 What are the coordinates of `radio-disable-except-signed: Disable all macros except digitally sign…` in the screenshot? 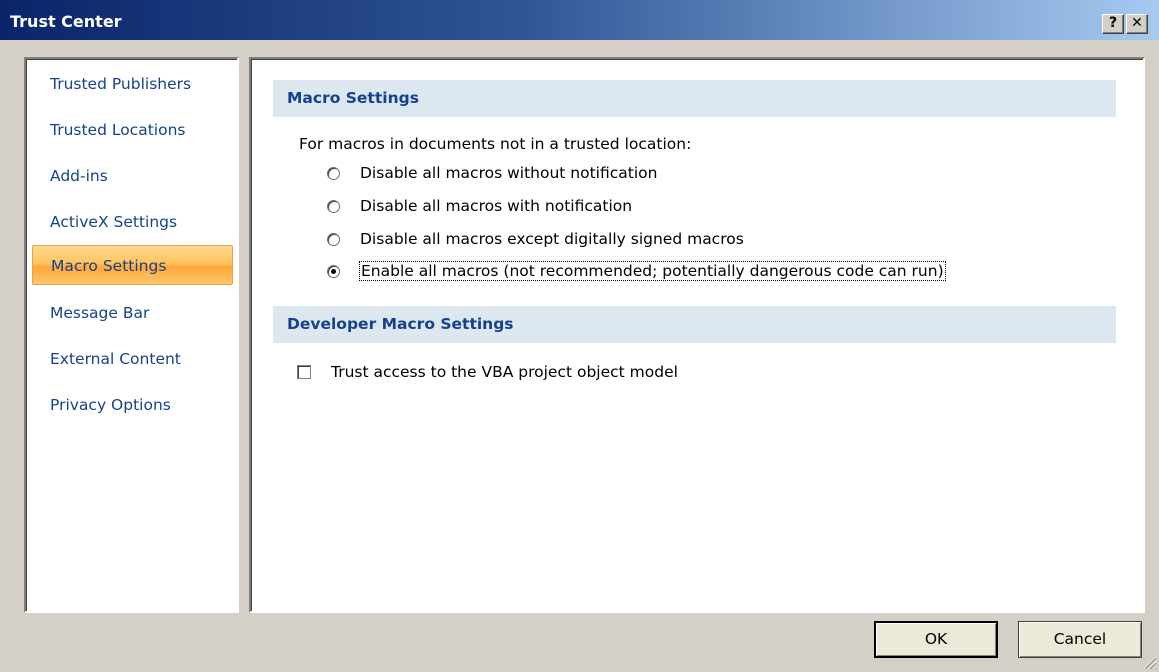 It's located at (535, 239).